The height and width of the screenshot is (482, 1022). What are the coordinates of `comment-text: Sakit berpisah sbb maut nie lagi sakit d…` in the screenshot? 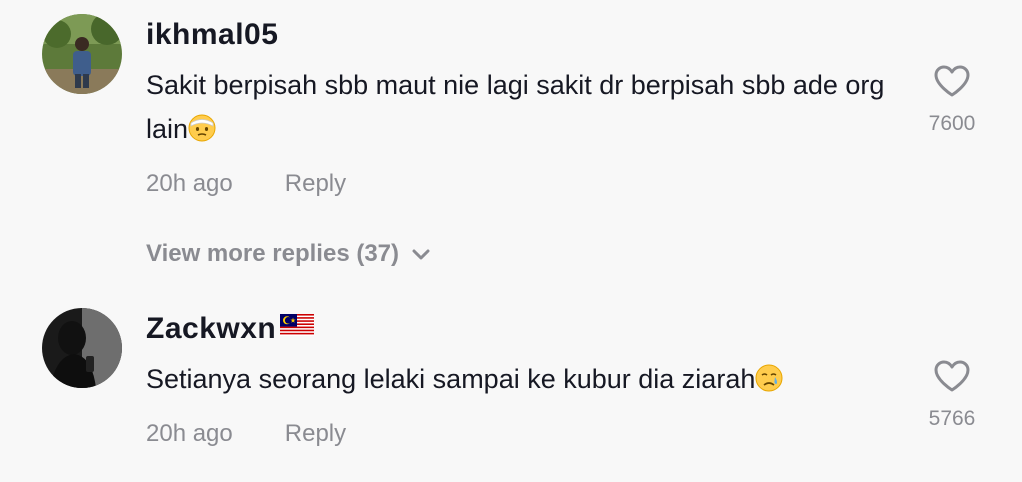 It's located at (526, 107).